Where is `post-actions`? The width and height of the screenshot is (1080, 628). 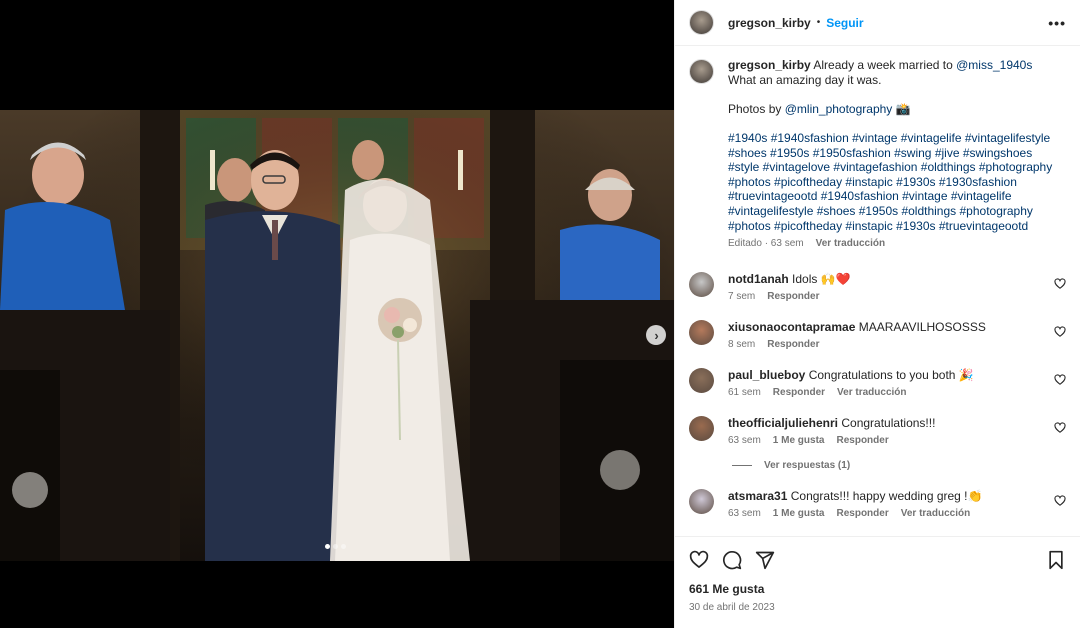
post-actions is located at coordinates (877, 559).